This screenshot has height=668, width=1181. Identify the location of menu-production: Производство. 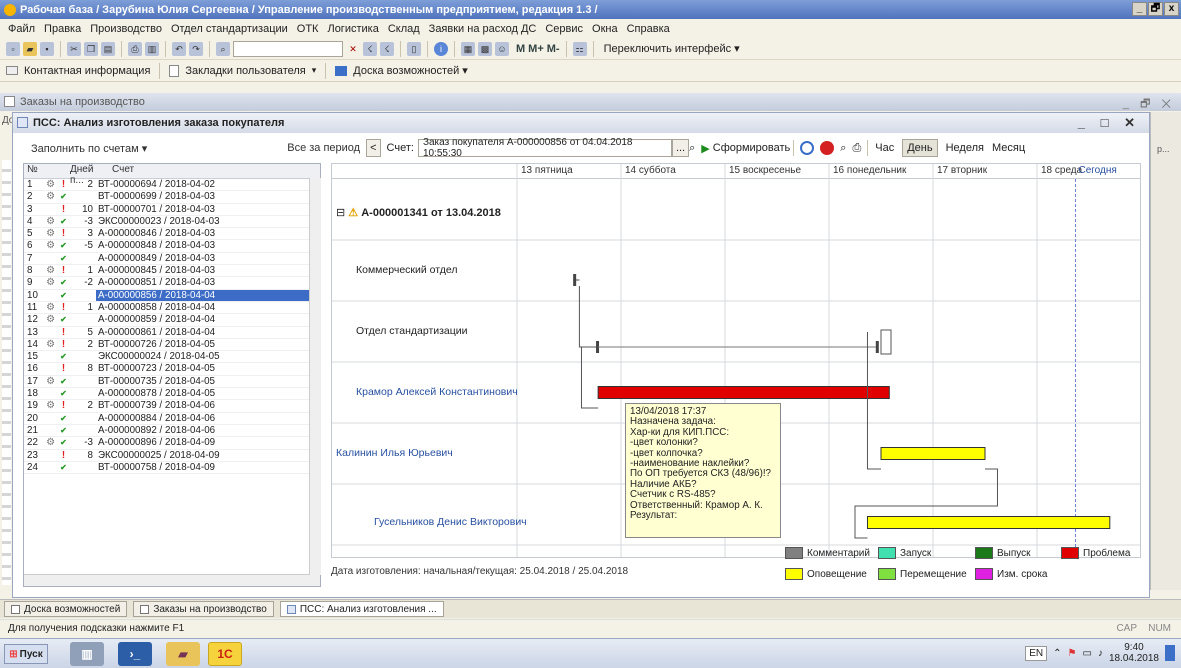
(126, 29).